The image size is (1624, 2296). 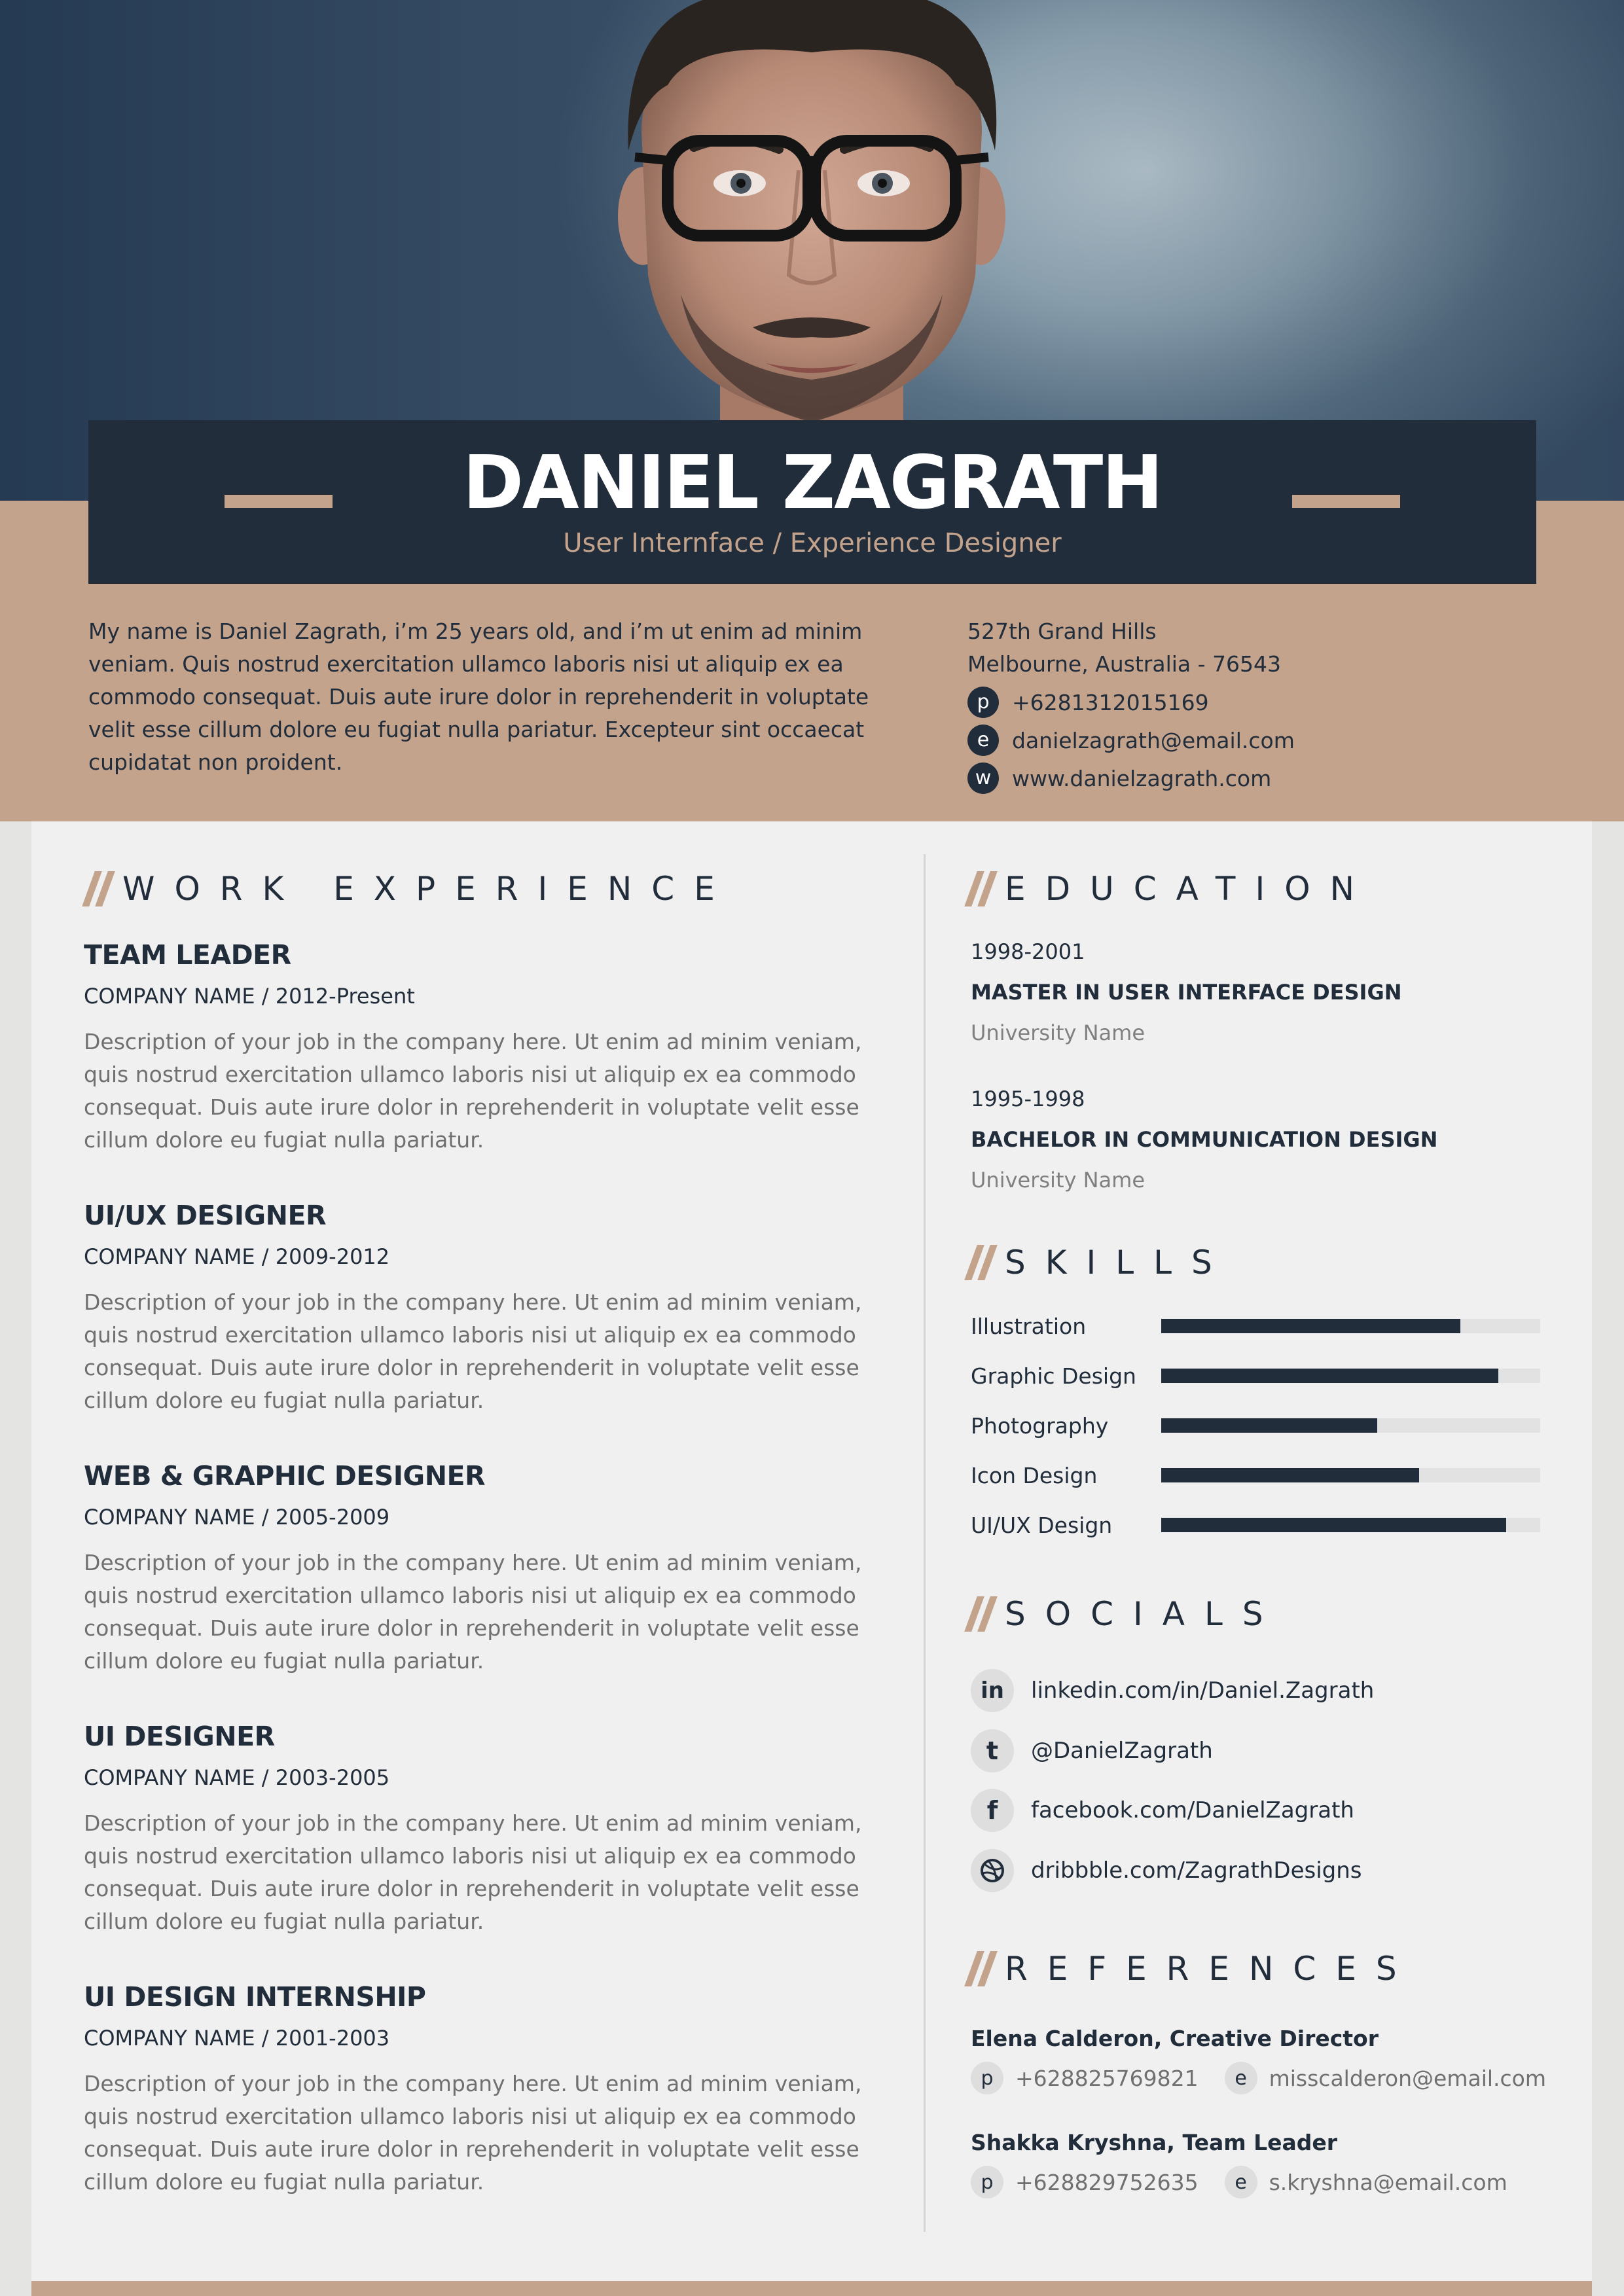 I want to click on reference-contacts: p +628829752635 e s.kryshna@email.com, so click(x=1275, y=2182).